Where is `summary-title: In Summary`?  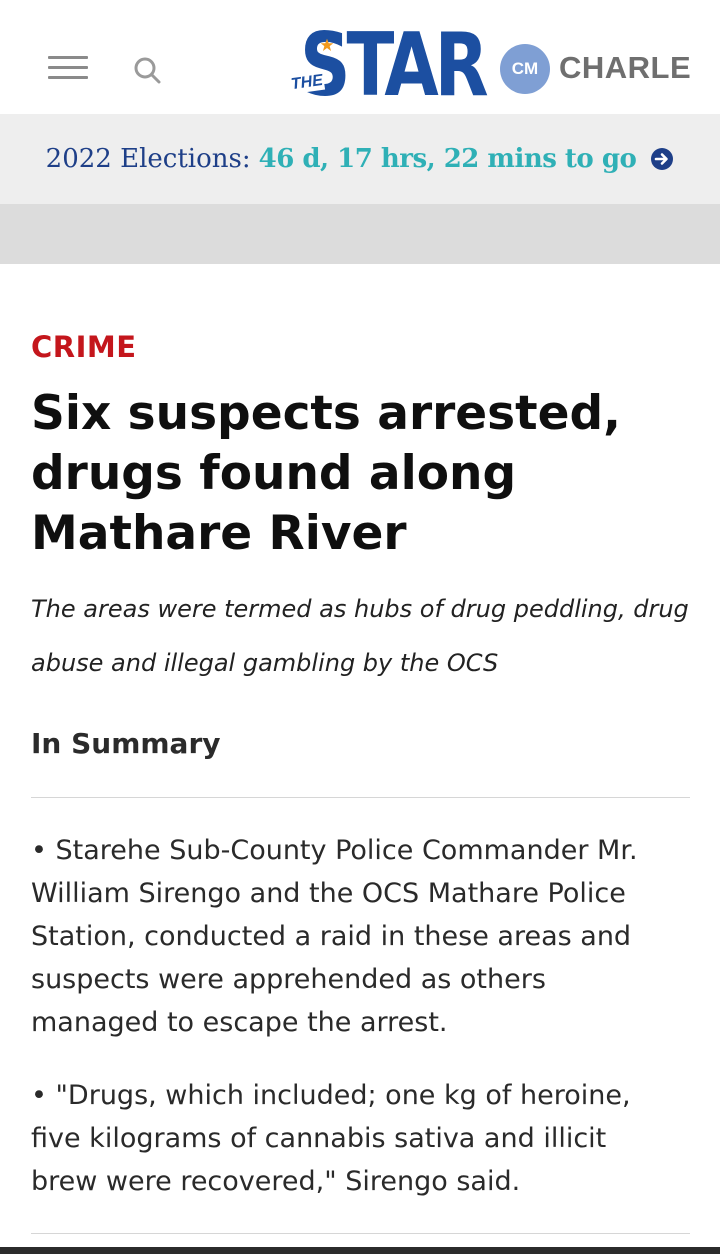 summary-title: In Summary is located at coordinates (126, 743).